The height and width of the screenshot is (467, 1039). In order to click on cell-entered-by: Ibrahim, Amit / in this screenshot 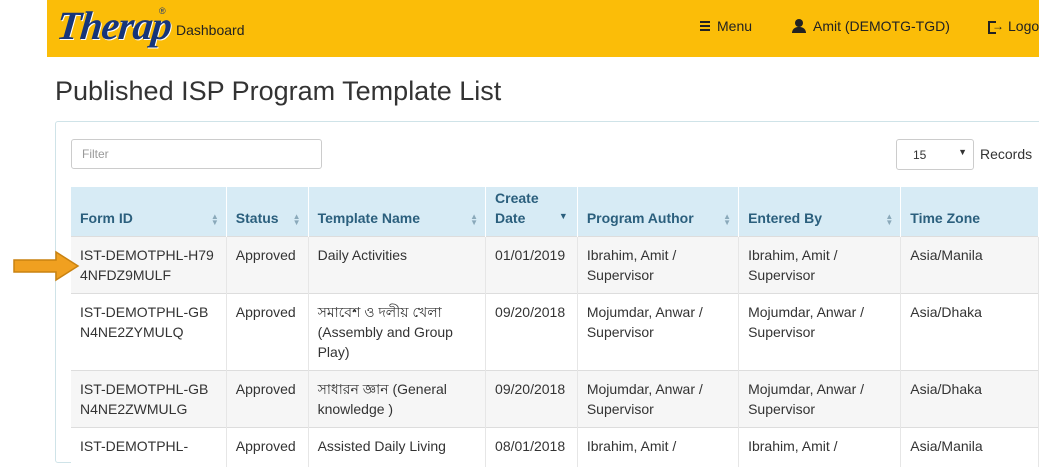, I will do `click(820, 446)`.